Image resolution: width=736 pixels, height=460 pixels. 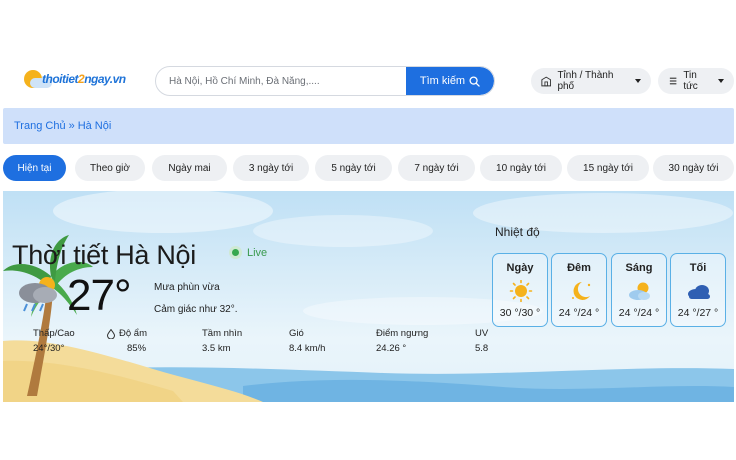 What do you see at coordinates (49, 348) in the screenshot?
I see `stat-value: 24°/30°` at bounding box center [49, 348].